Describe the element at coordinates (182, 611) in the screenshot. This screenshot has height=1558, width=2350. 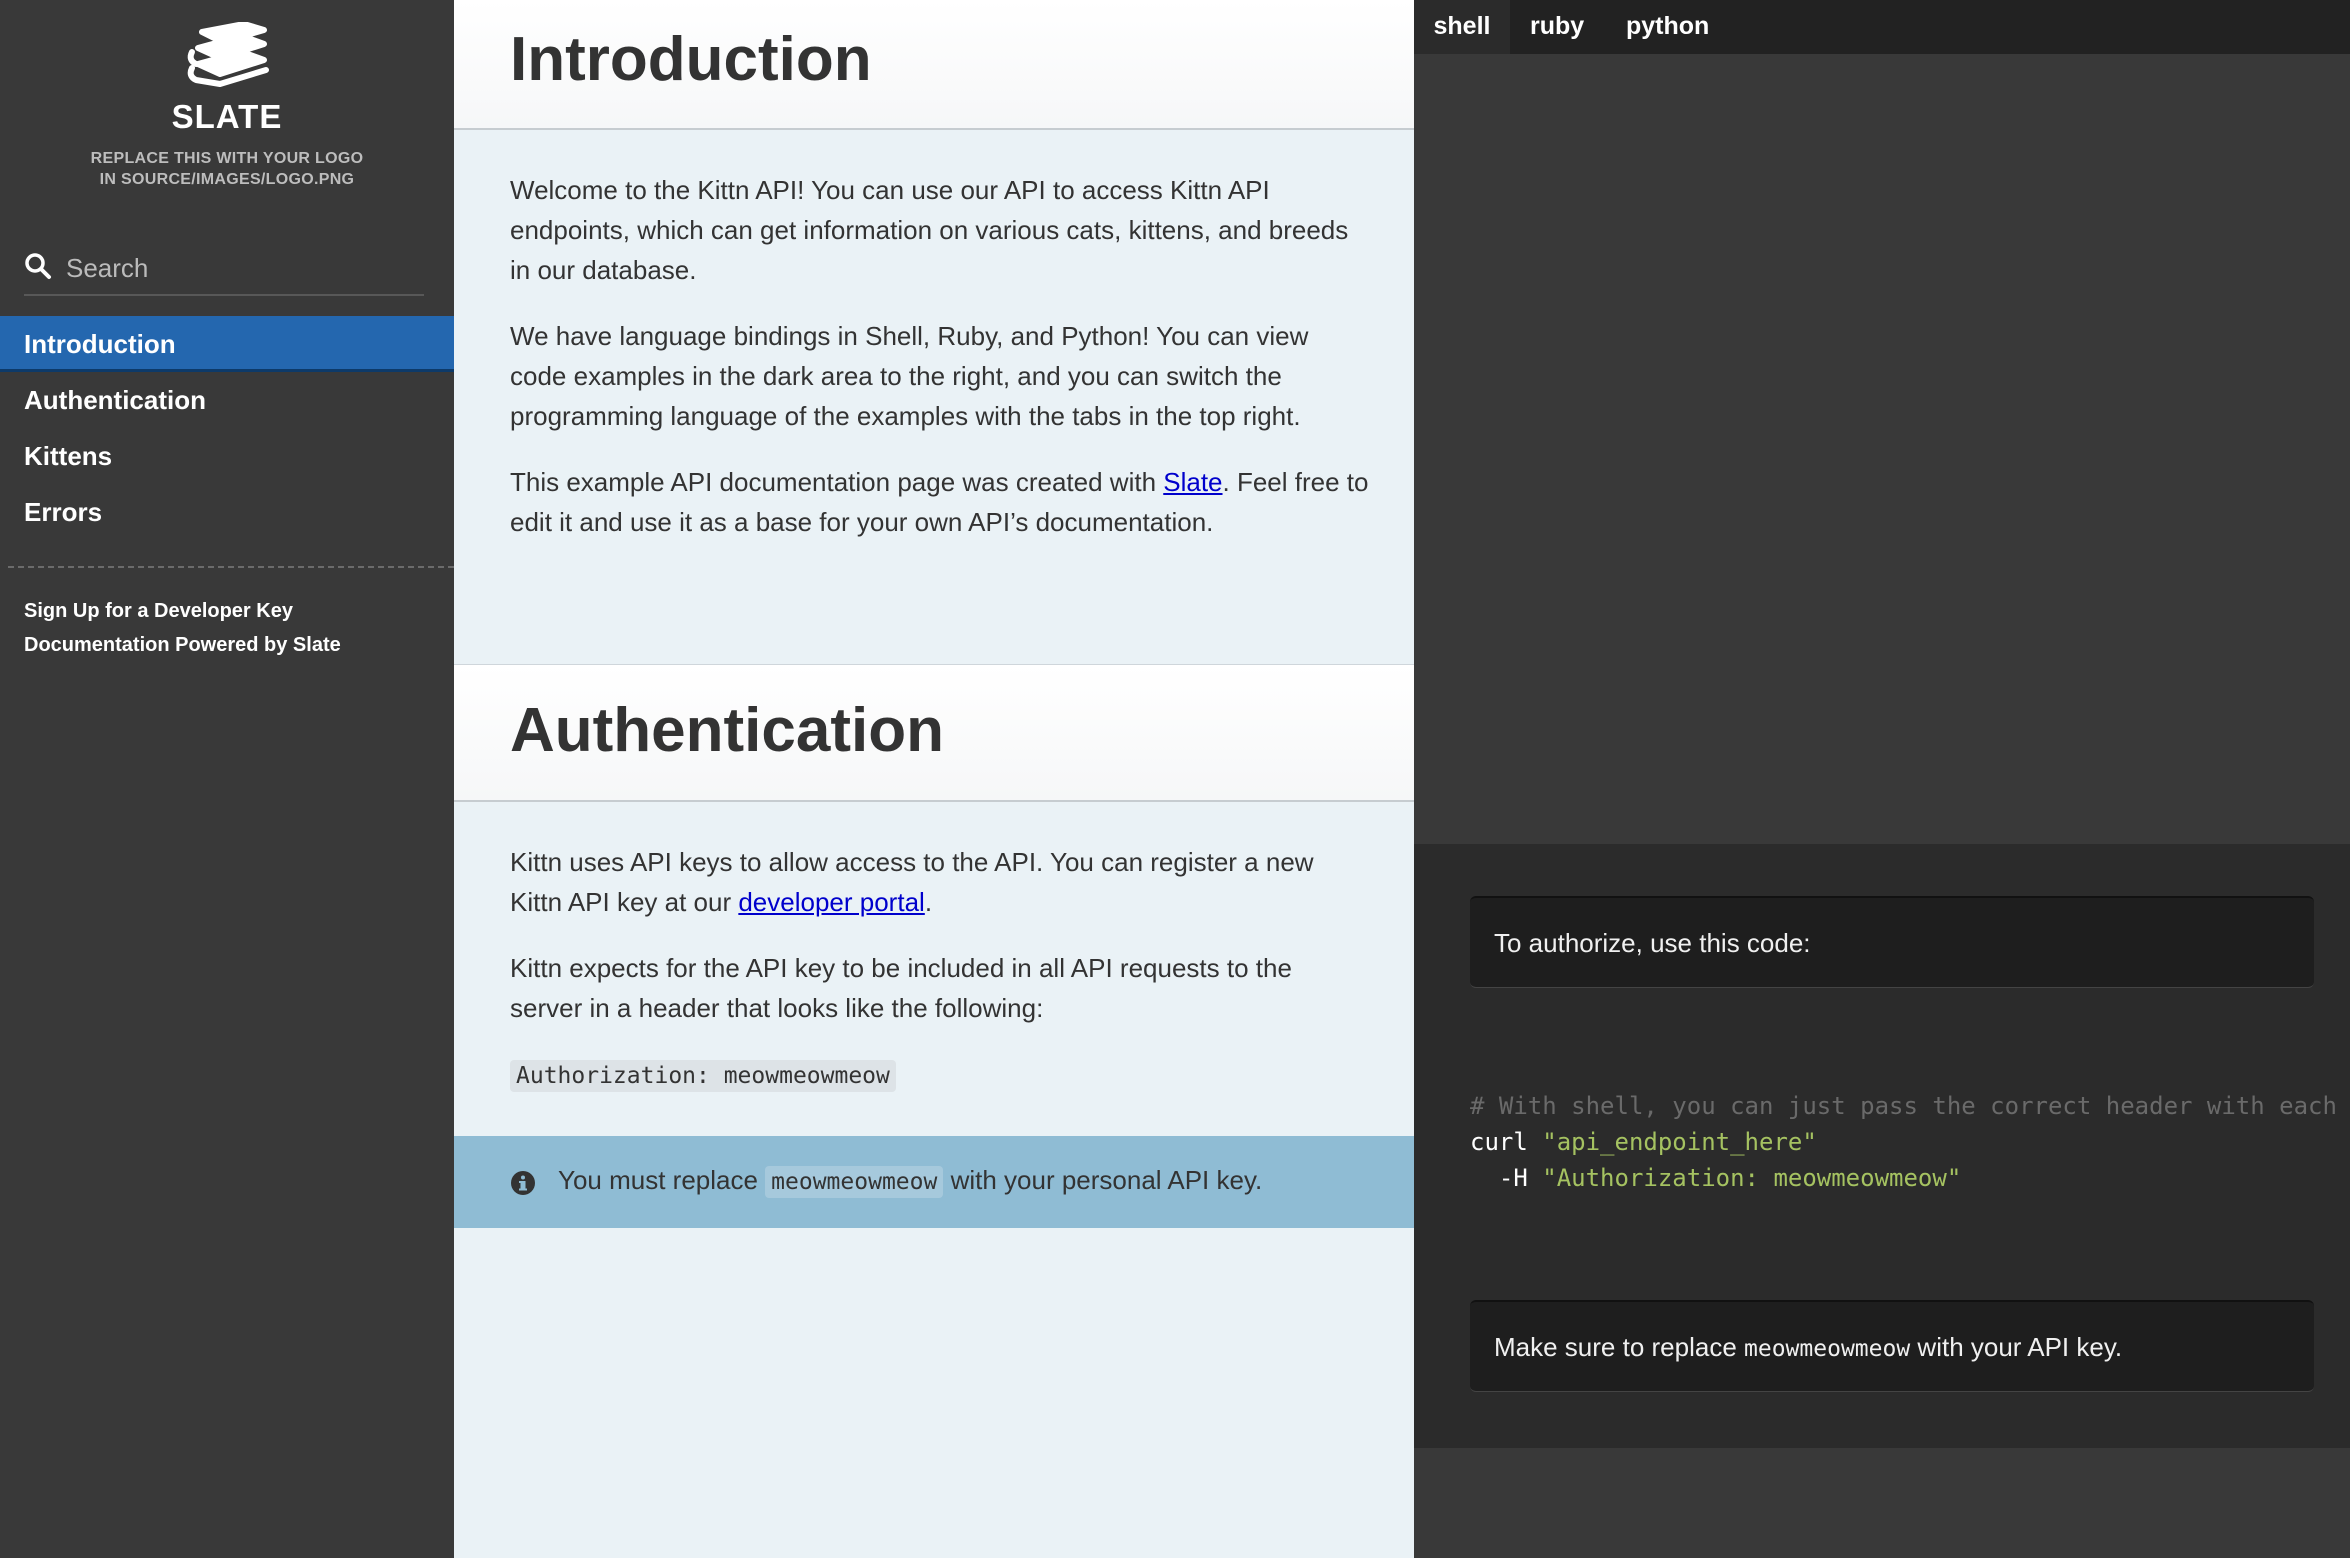
I see `developer-key-link: Sign Up for a Developer Key` at that location.